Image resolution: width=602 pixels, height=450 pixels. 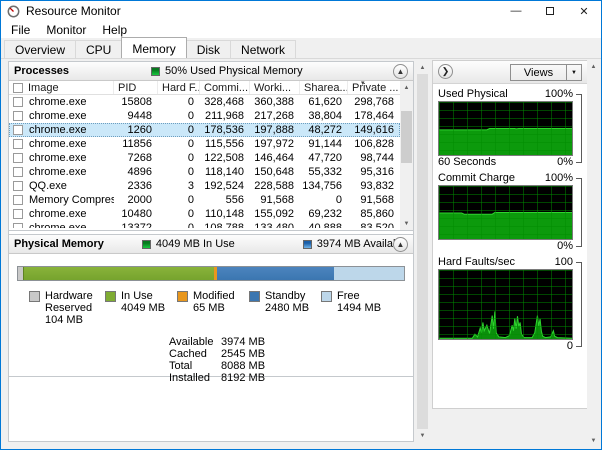 I want to click on tab-overview: Overview, so click(x=40, y=49).